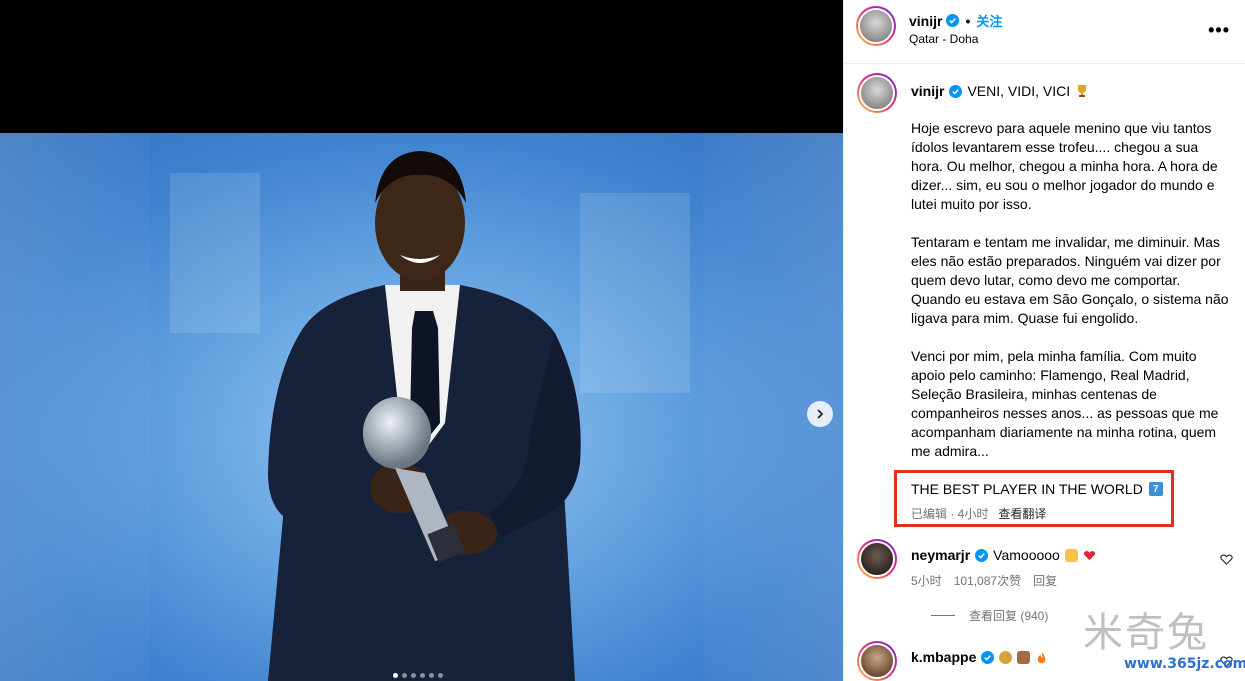  I want to click on caption-header: vinijr VENI, VIDI, VICI, so click(1000, 91).